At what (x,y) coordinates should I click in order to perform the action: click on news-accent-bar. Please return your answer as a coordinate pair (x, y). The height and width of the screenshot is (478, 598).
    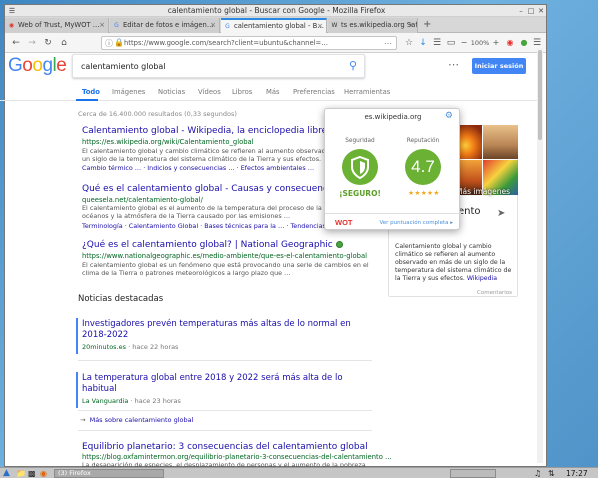
    Looking at the image, I should click on (77, 390).